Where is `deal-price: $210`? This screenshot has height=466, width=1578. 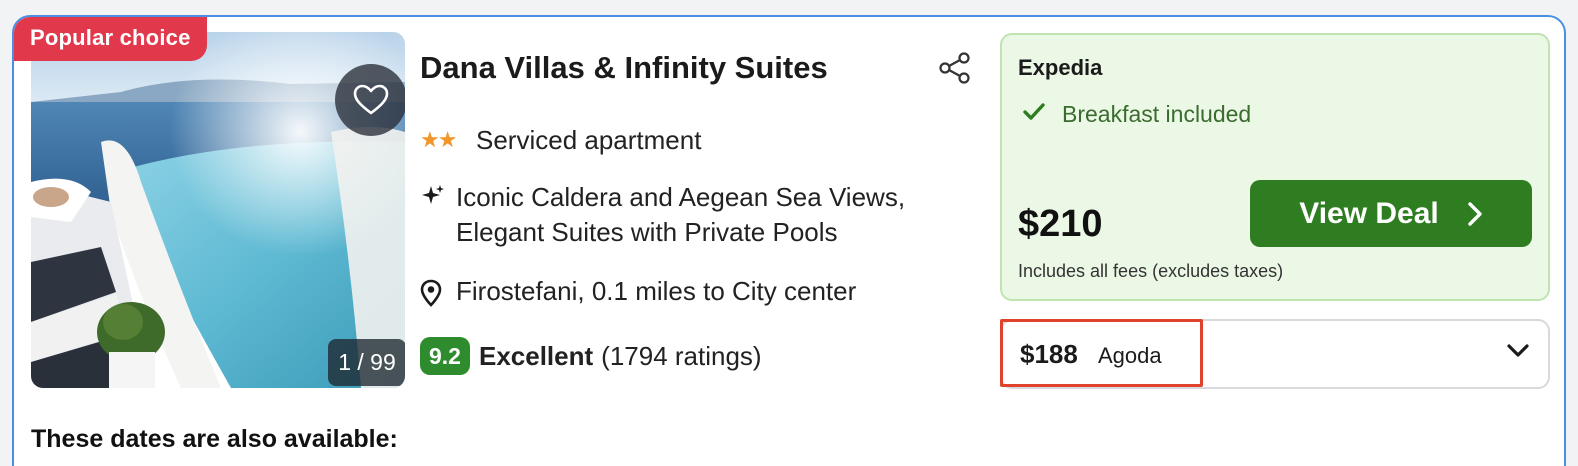
deal-price: $210 is located at coordinates (1060, 224).